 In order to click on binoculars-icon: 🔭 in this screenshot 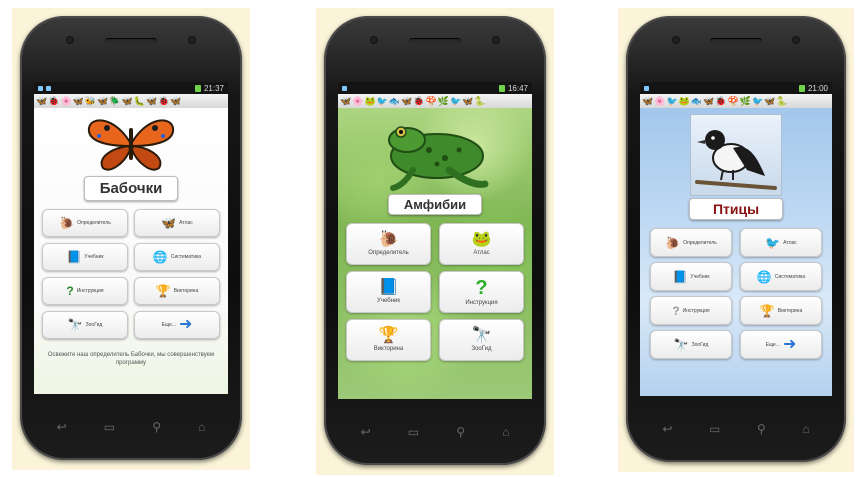, I will do `click(681, 344)`.